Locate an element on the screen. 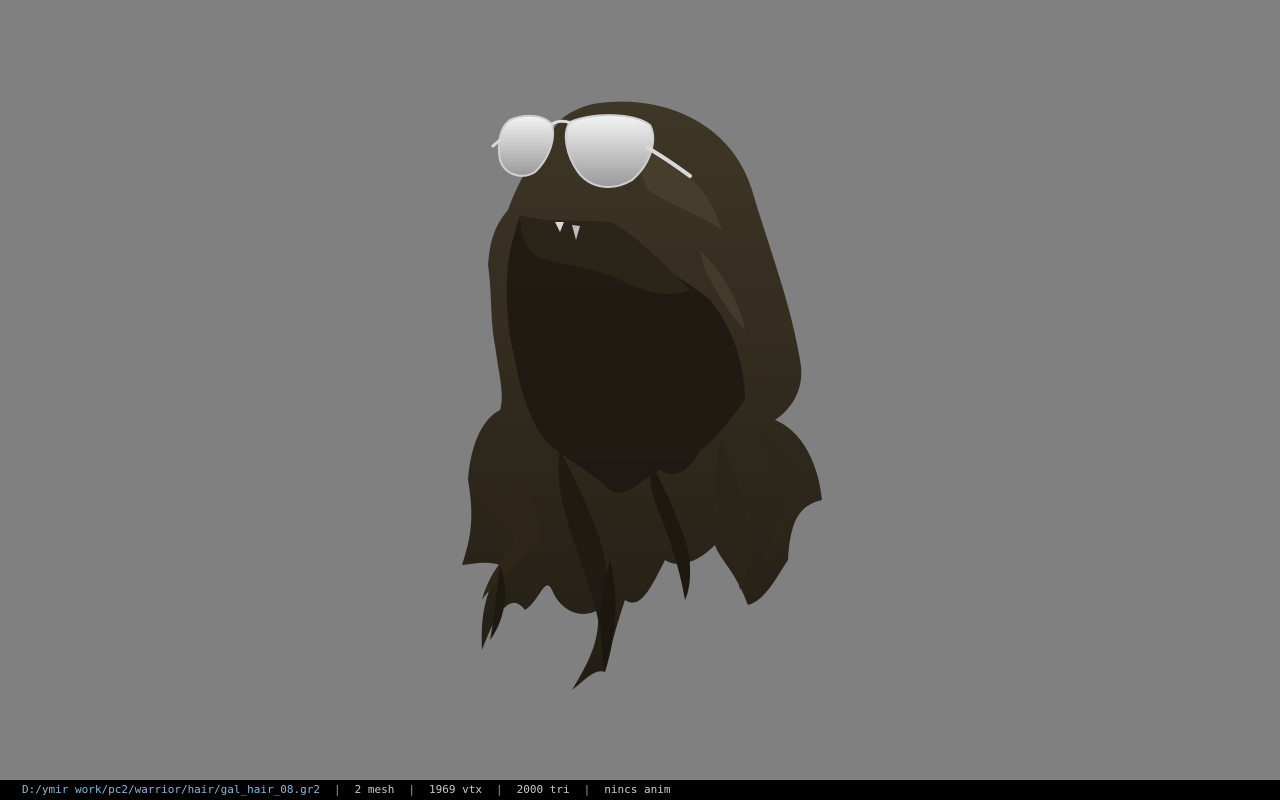 The image size is (1280, 800). vertex-count: 1969 vtx is located at coordinates (455, 789).